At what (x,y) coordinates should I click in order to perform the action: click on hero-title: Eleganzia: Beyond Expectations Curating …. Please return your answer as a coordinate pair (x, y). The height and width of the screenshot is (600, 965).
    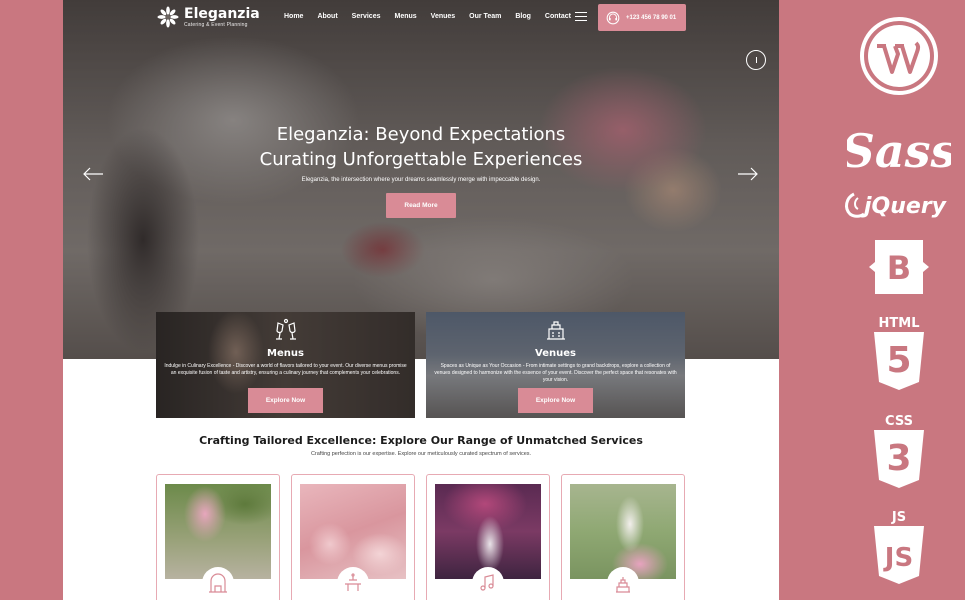
    Looking at the image, I should click on (421, 147).